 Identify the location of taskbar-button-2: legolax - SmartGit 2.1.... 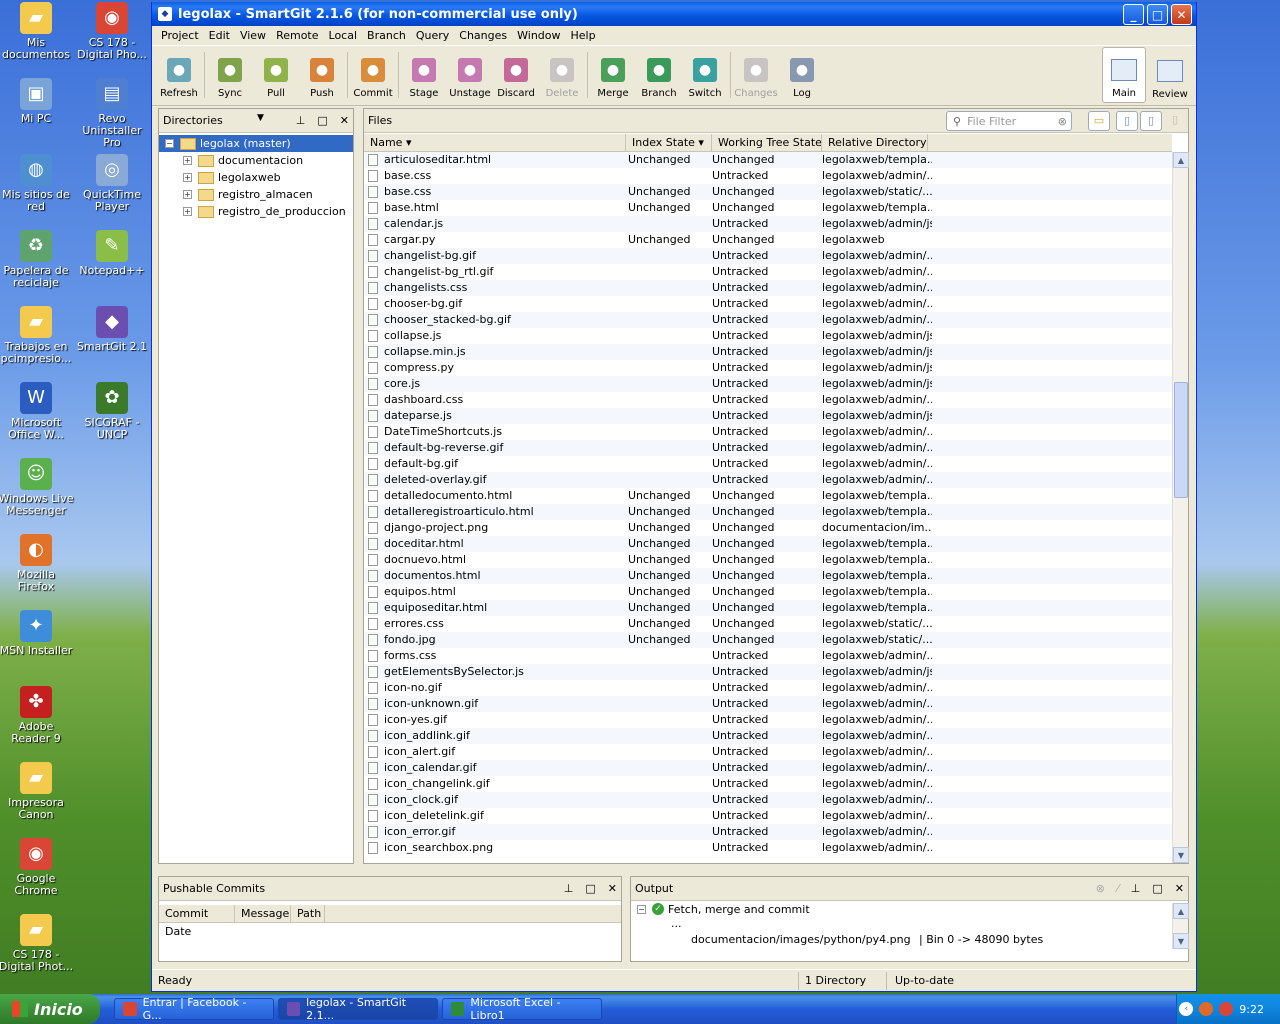
(358, 1009).